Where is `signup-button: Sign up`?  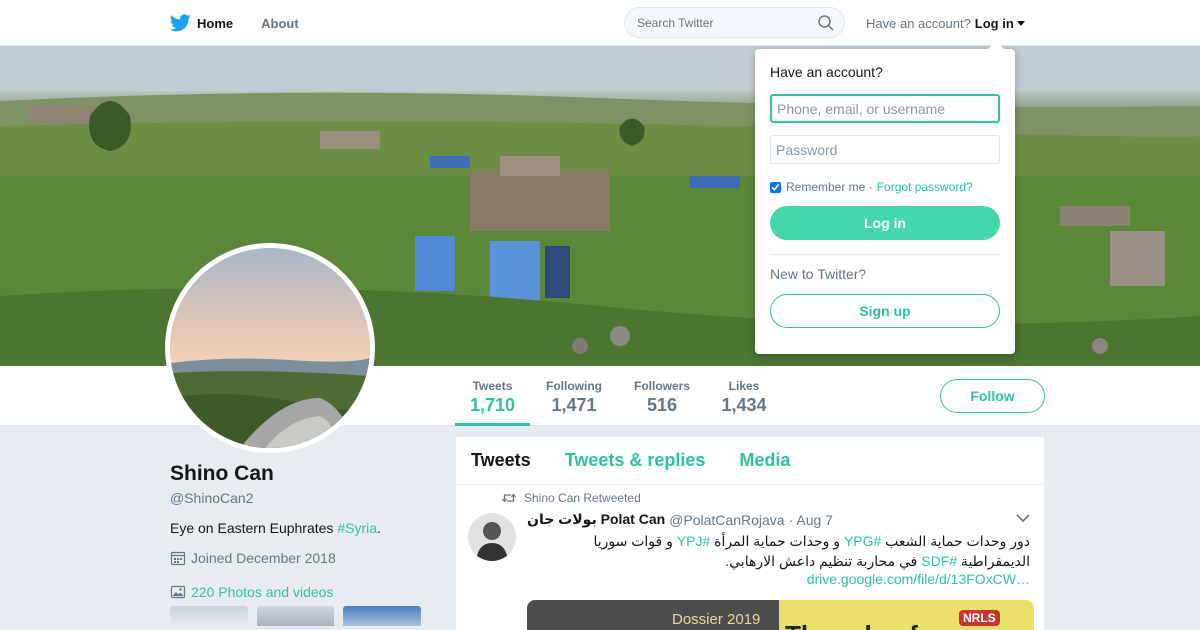 signup-button: Sign up is located at coordinates (885, 311).